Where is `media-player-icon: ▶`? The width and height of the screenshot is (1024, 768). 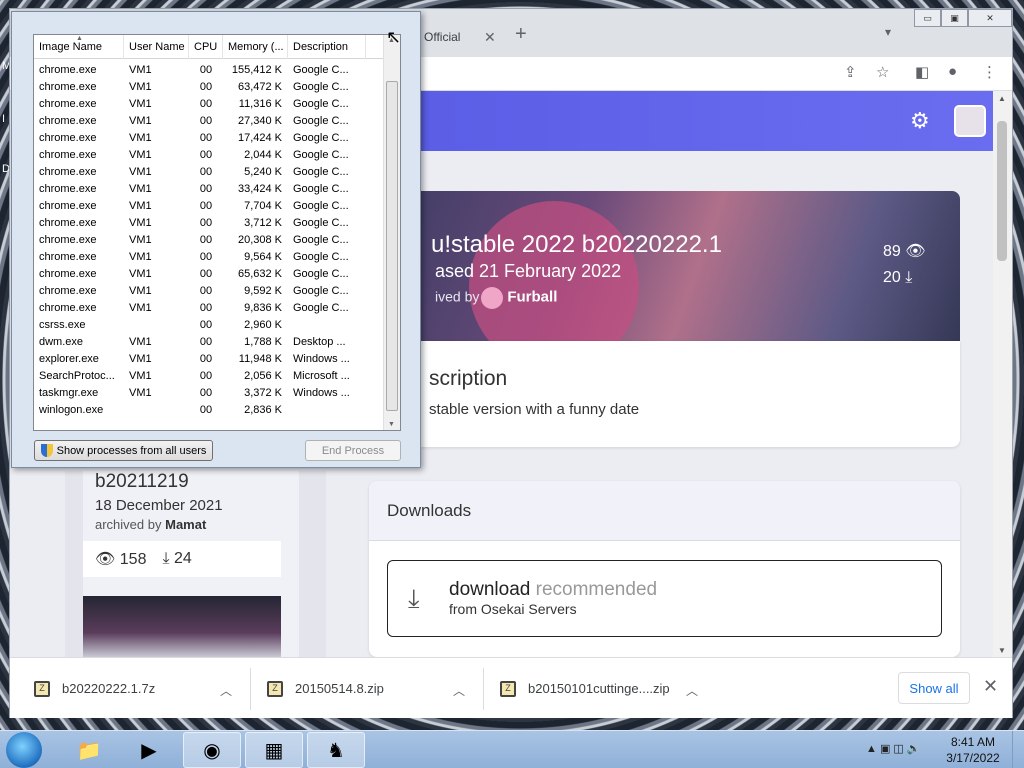
media-player-icon: ▶ is located at coordinates (149, 750).